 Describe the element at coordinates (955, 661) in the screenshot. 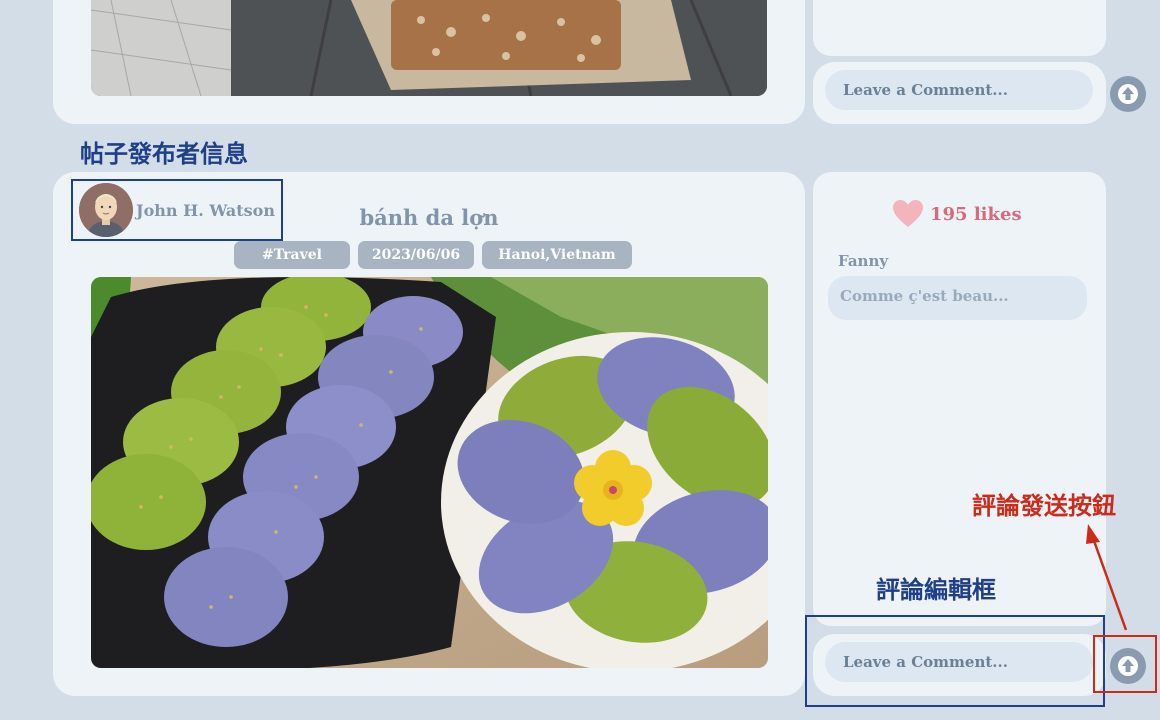

I see `comment-box-highlight` at that location.